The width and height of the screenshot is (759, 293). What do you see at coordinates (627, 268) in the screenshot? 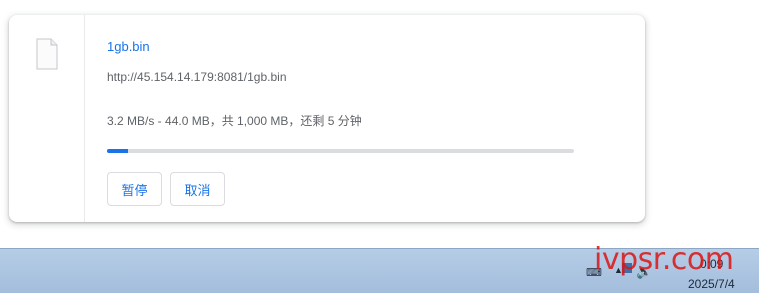
I see `flag-icon` at bounding box center [627, 268].